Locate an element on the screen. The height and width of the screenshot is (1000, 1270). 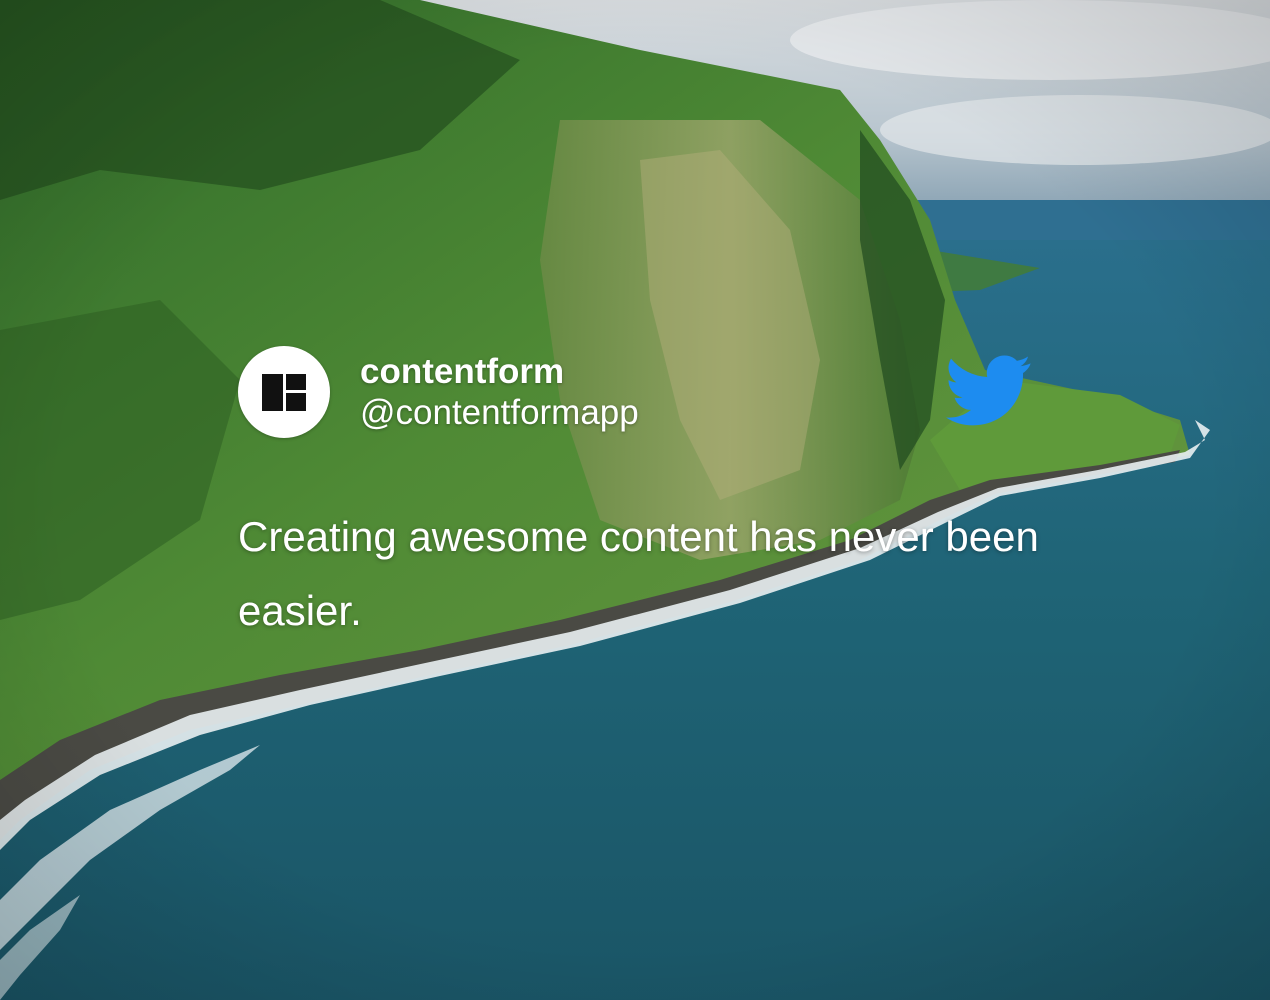
avatar is located at coordinates (284, 392).